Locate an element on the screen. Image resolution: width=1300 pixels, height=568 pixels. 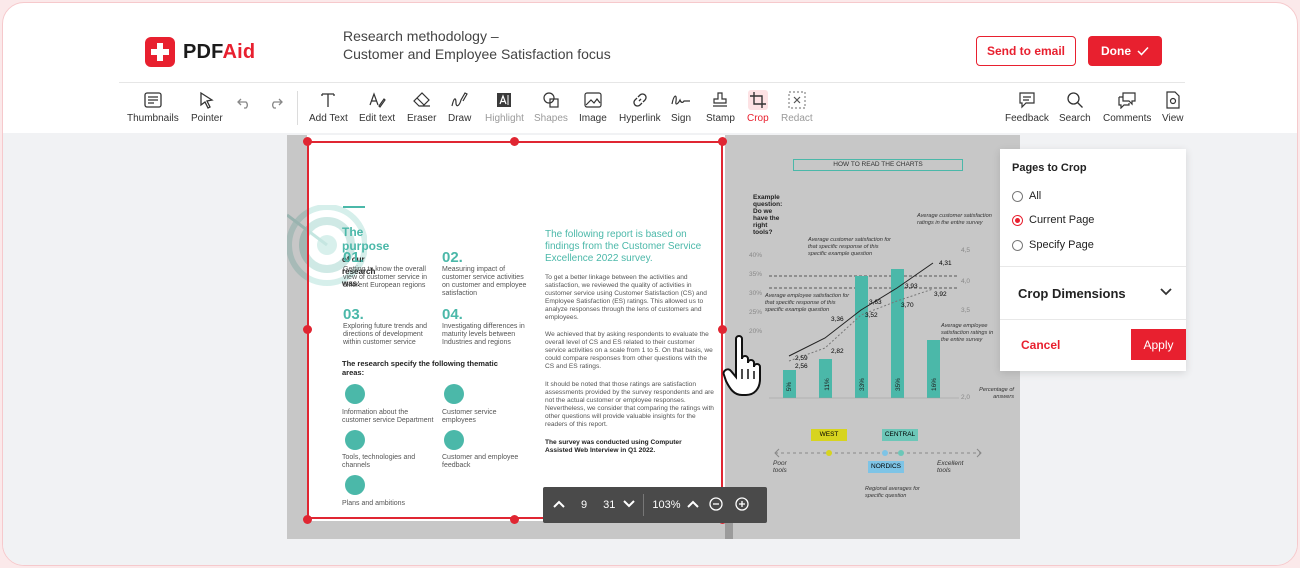
done-label: Done is located at coordinates (1116, 51).